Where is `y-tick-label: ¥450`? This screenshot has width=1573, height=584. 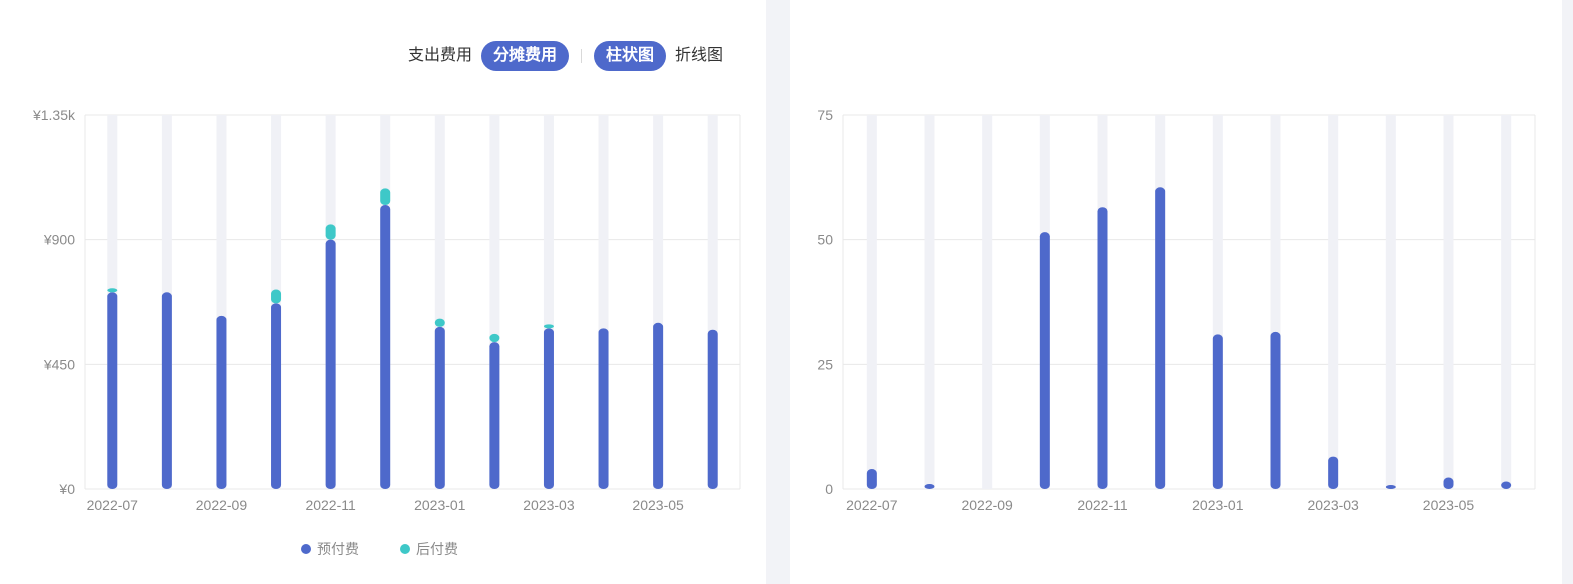 y-tick-label: ¥450 is located at coordinates (59, 364).